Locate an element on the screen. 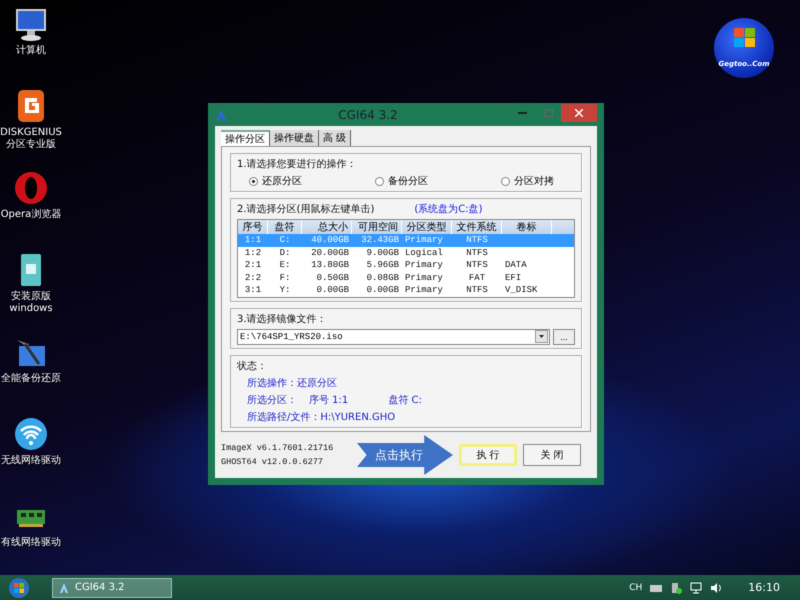 This screenshot has width=800, height=600. table-cell-text: 20.00GB is located at coordinates (330, 253).